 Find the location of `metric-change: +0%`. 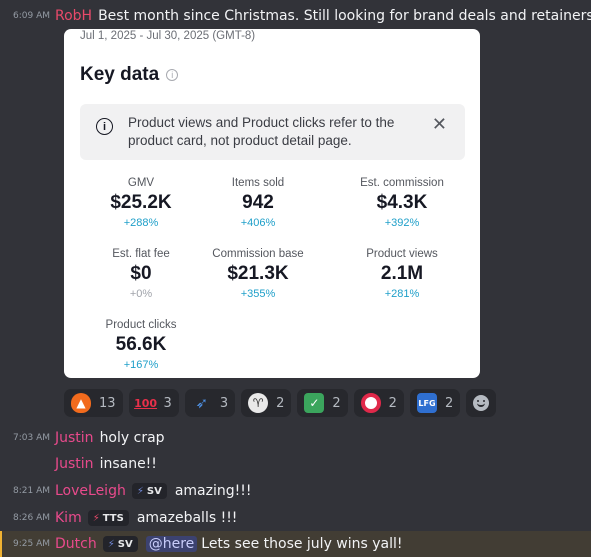

metric-change: +0% is located at coordinates (141, 294).